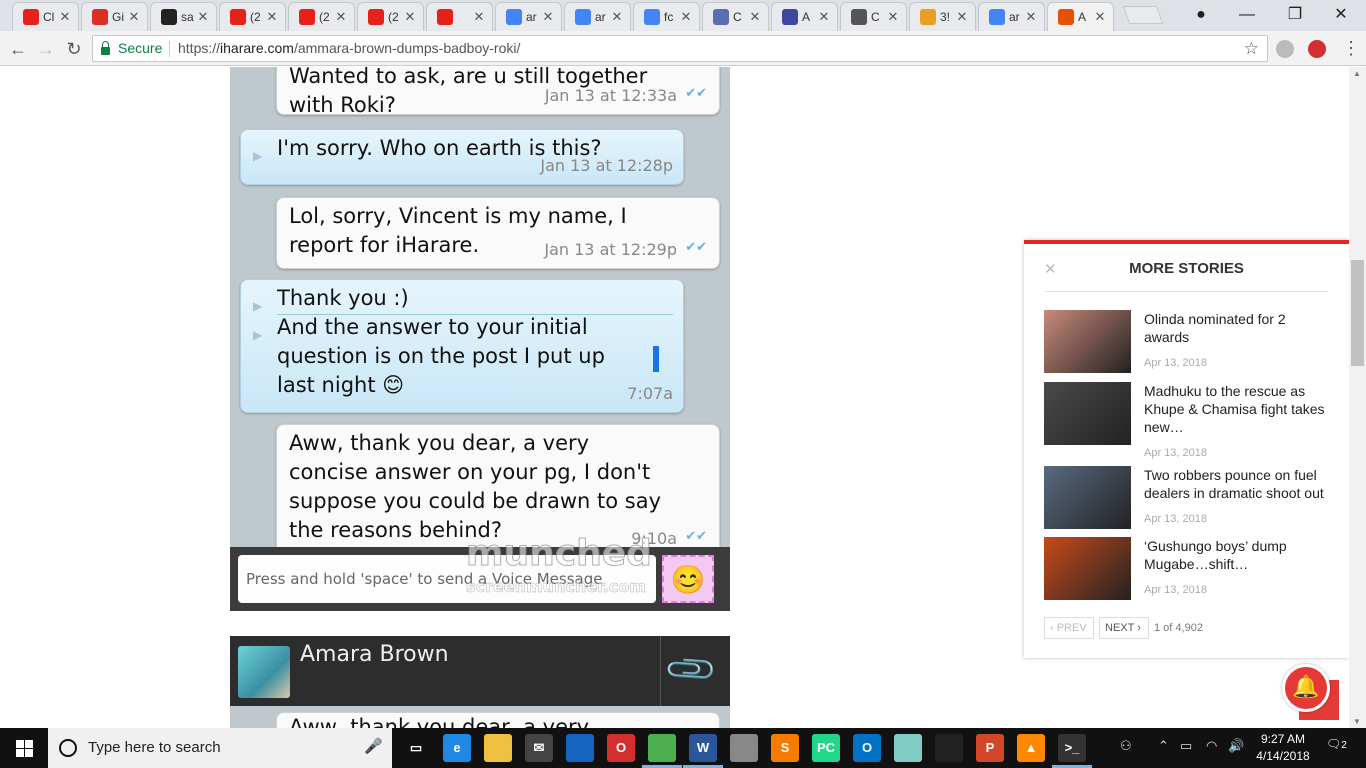 Image resolution: width=1366 pixels, height=768 pixels. Describe the element at coordinates (1239, 328) in the screenshot. I see `story-title-link: Olinda nominated for 2 awards` at that location.